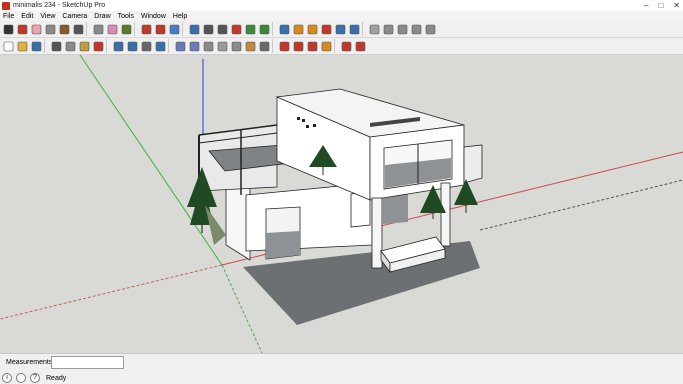  What do you see at coordinates (402, 29) in the screenshot?
I see `top-view-icon` at bounding box center [402, 29].